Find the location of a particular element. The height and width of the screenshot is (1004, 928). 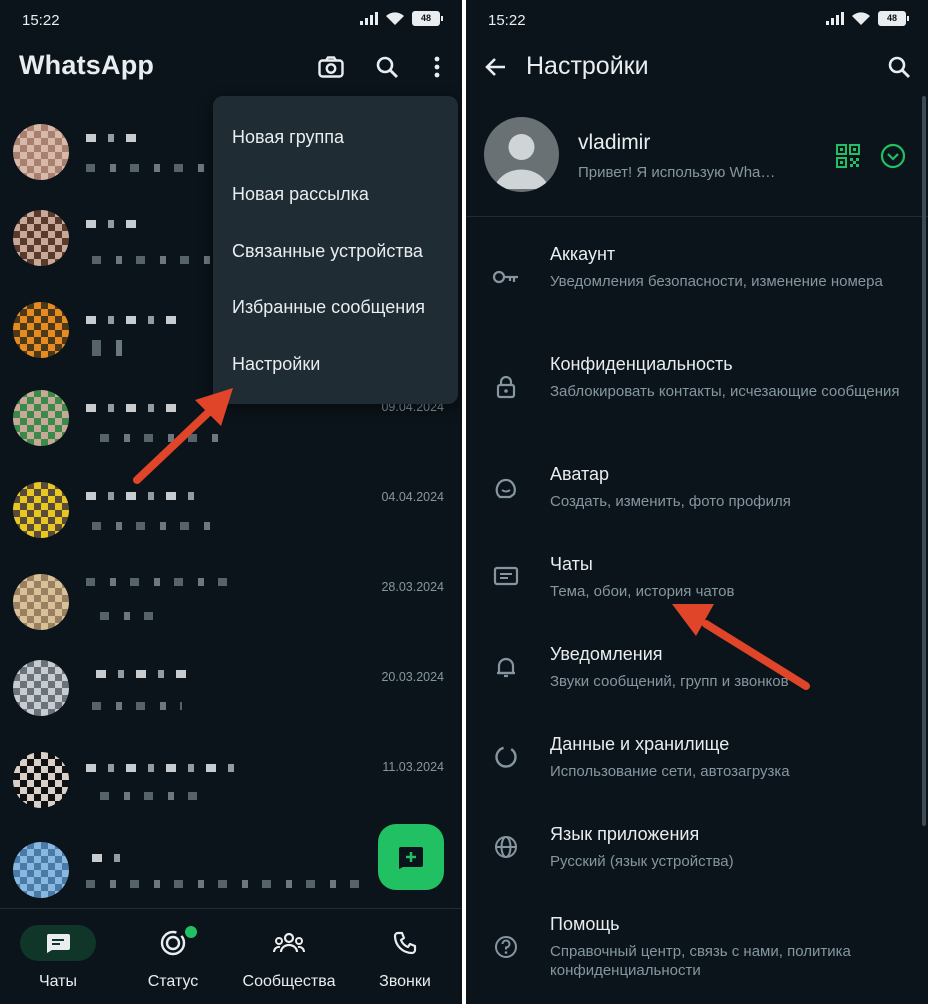

nav-label: Звонки is located at coordinates (405, 981).